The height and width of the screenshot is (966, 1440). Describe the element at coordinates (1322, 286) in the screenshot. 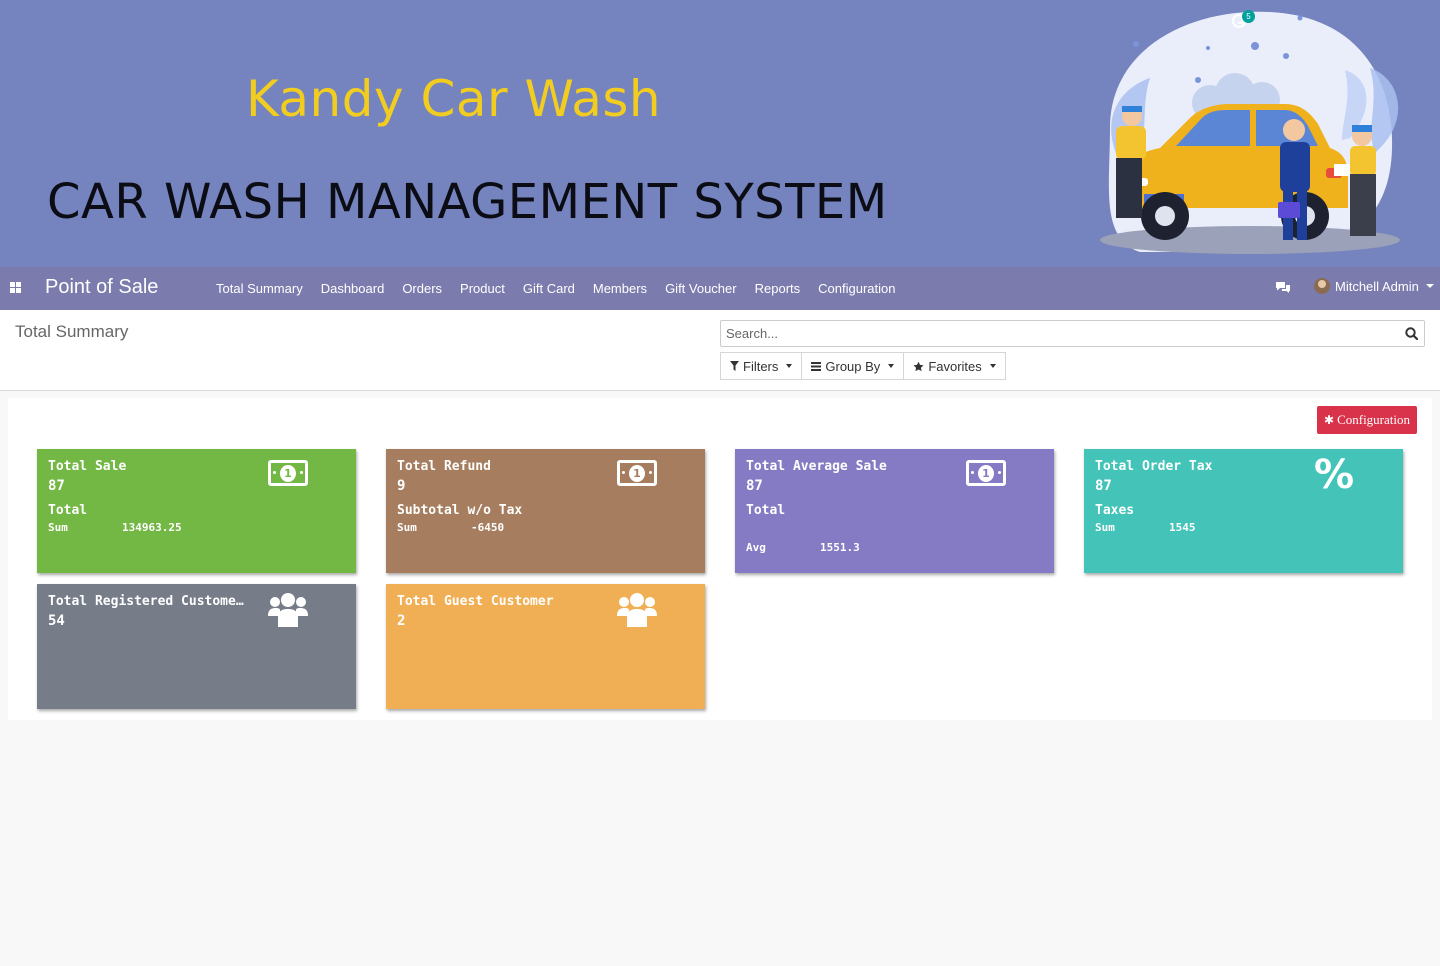

I see `avatar` at that location.